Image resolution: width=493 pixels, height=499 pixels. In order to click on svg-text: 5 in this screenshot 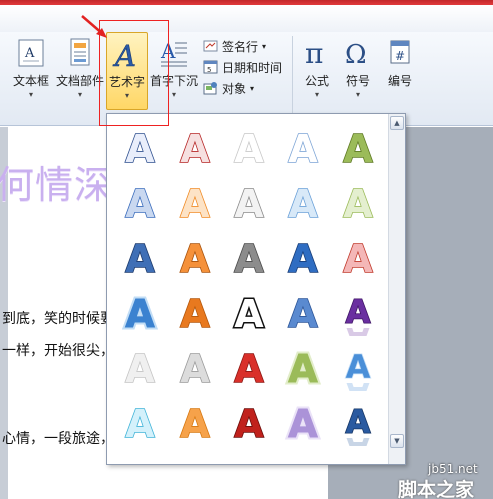, I will do `click(209, 70)`.